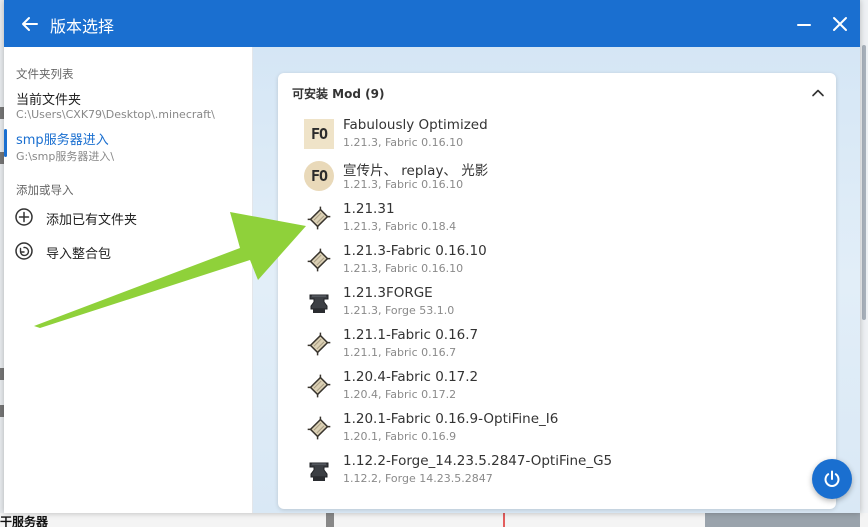 The height and width of the screenshot is (527, 868). What do you see at coordinates (388, 293) in the screenshot?
I see `version-name: 1.21.3FORGE` at bounding box center [388, 293].